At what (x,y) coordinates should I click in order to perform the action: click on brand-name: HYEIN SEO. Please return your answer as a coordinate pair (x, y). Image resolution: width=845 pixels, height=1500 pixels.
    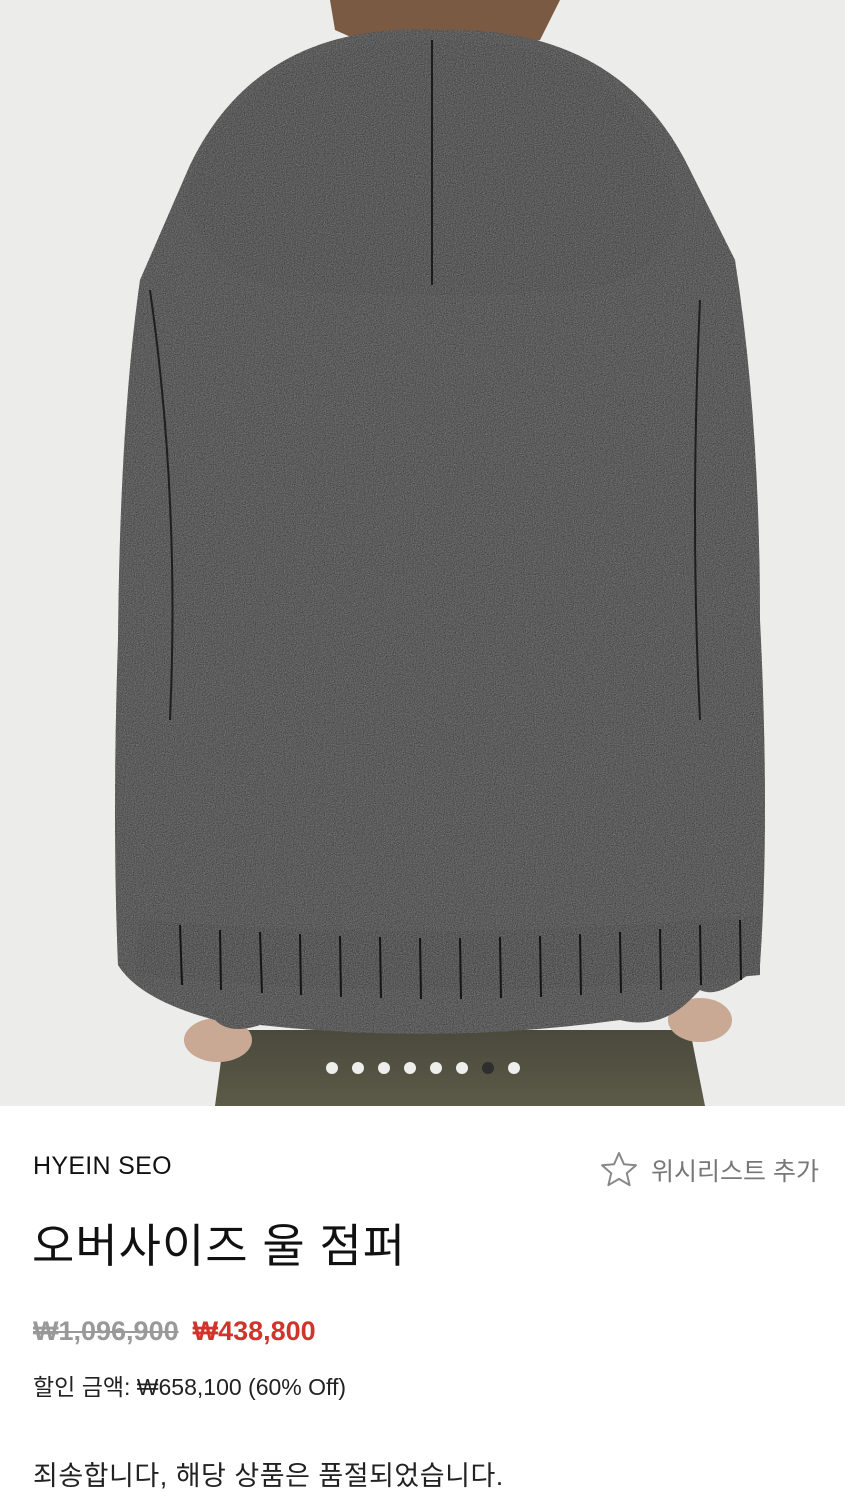
    Looking at the image, I should click on (102, 1166).